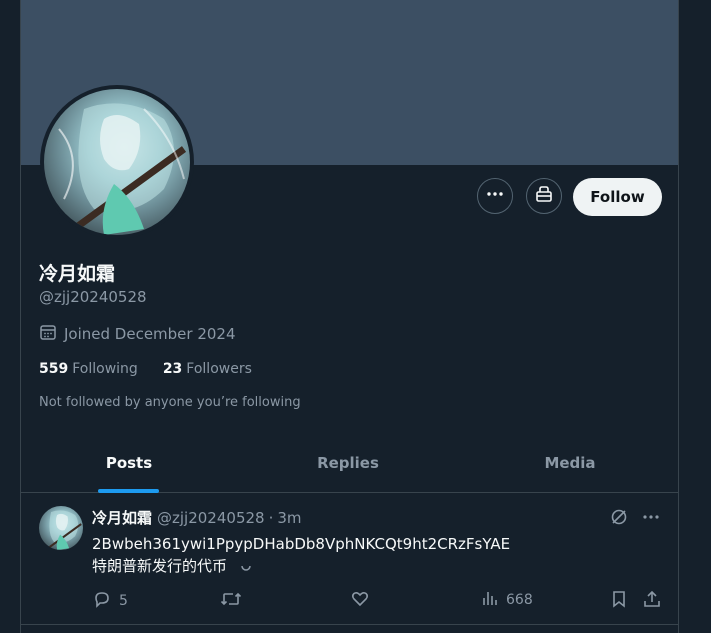 This screenshot has height=633, width=711. What do you see at coordinates (123, 601) in the screenshot?
I see `reply-count: 5` at bounding box center [123, 601].